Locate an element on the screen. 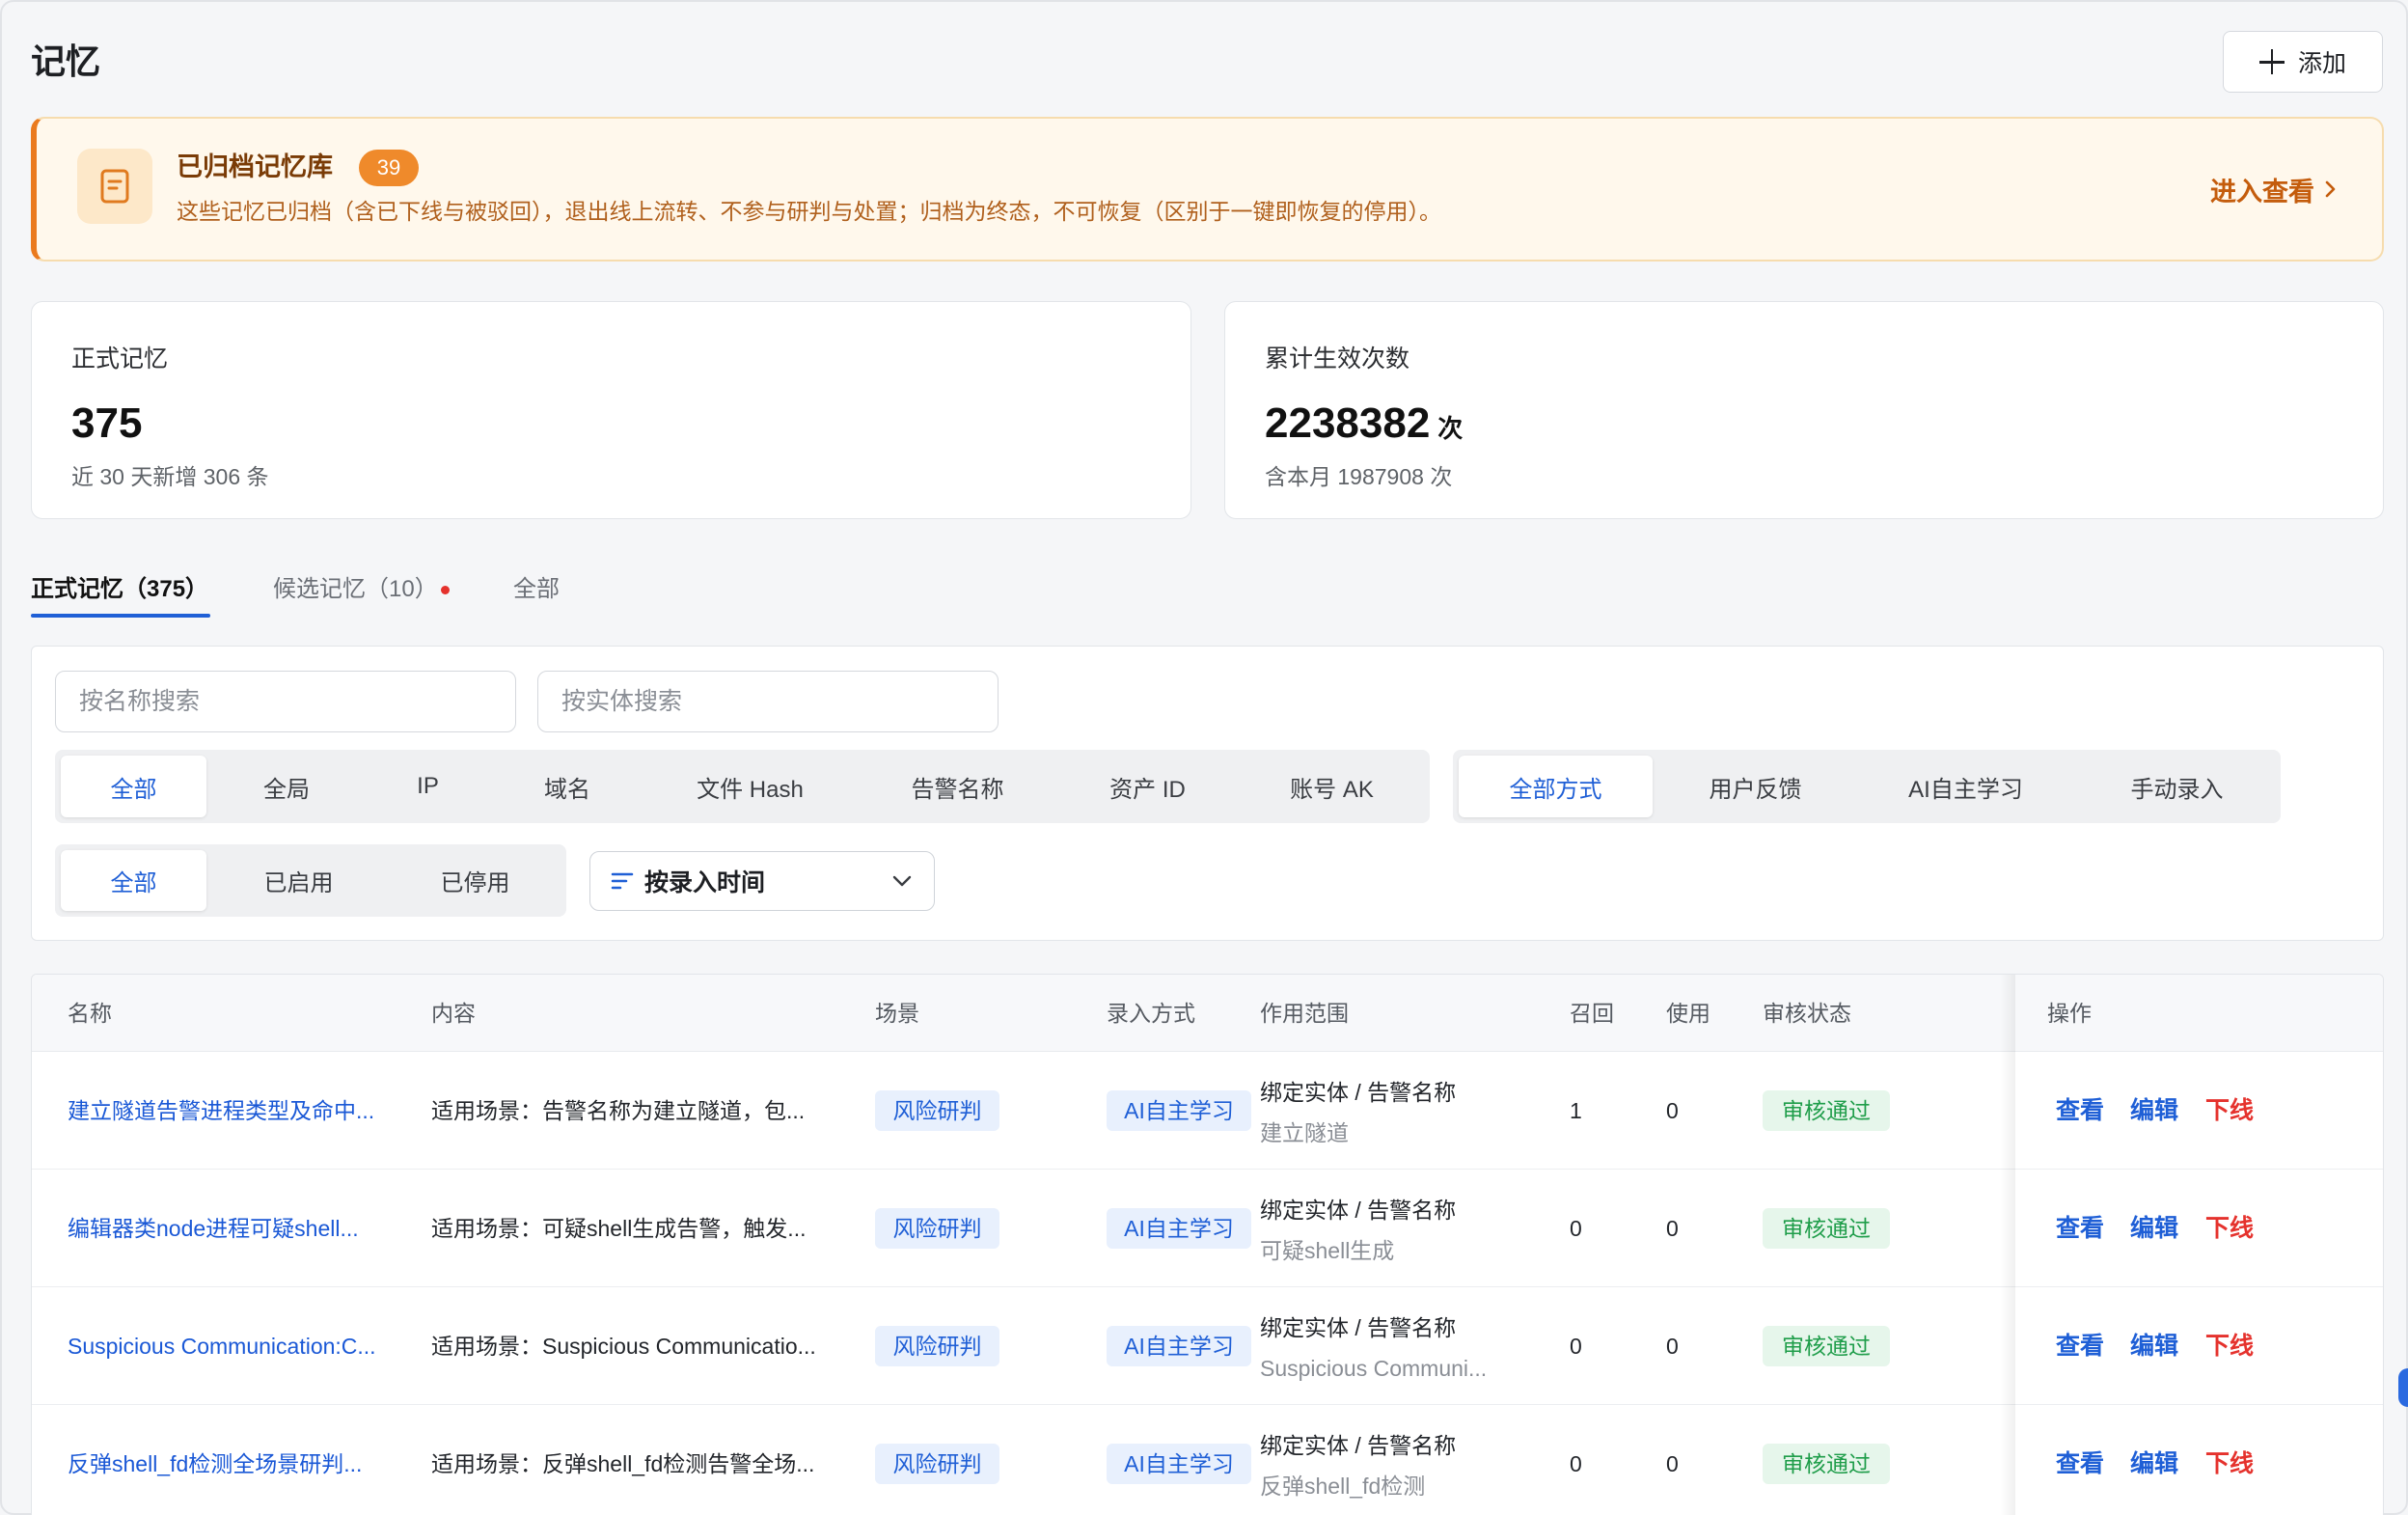 Image resolution: width=2408 pixels, height=1515 pixels. entity-type-domain: 域名 is located at coordinates (567, 786).